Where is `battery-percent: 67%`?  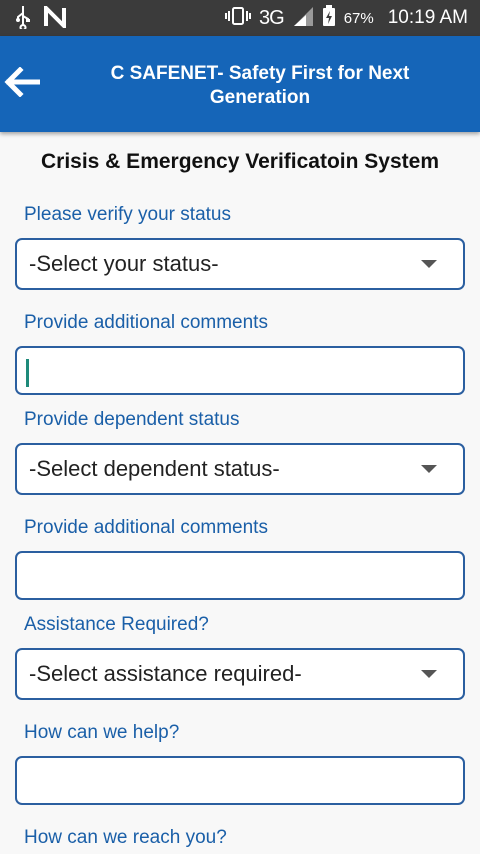
battery-percent: 67% is located at coordinates (358, 18).